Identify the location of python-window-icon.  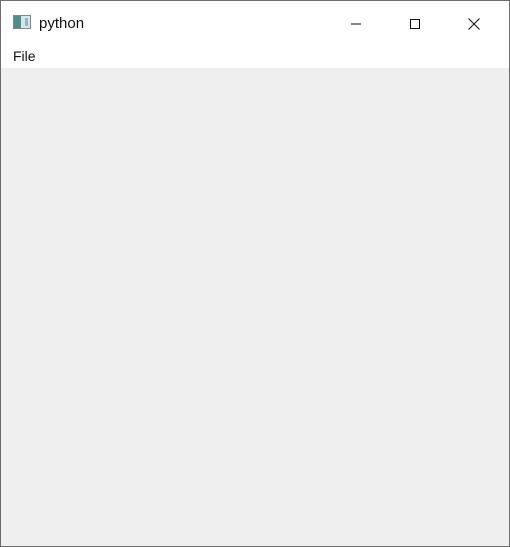
(22, 22).